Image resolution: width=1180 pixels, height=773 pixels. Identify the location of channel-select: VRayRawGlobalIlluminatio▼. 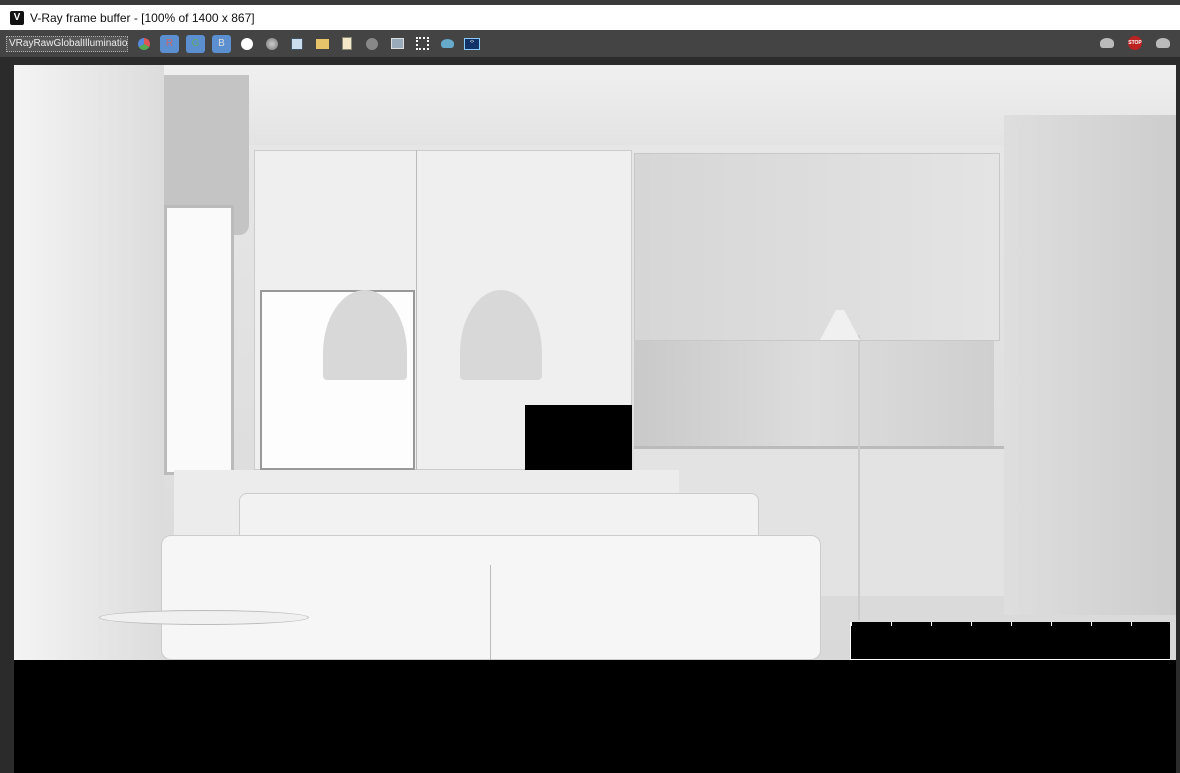
(67, 43).